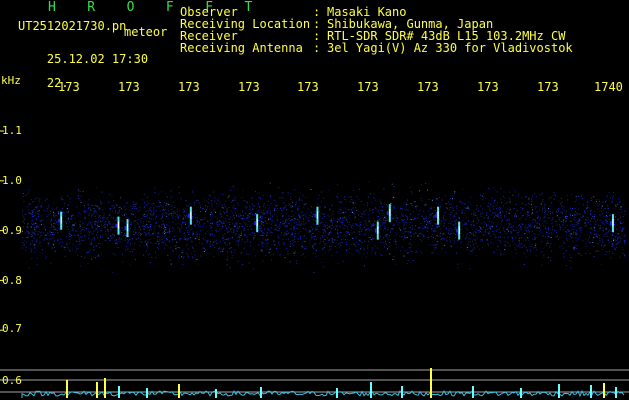  What do you see at coordinates (314, 381) in the screenshot?
I see `guide-lines` at bounding box center [314, 381].